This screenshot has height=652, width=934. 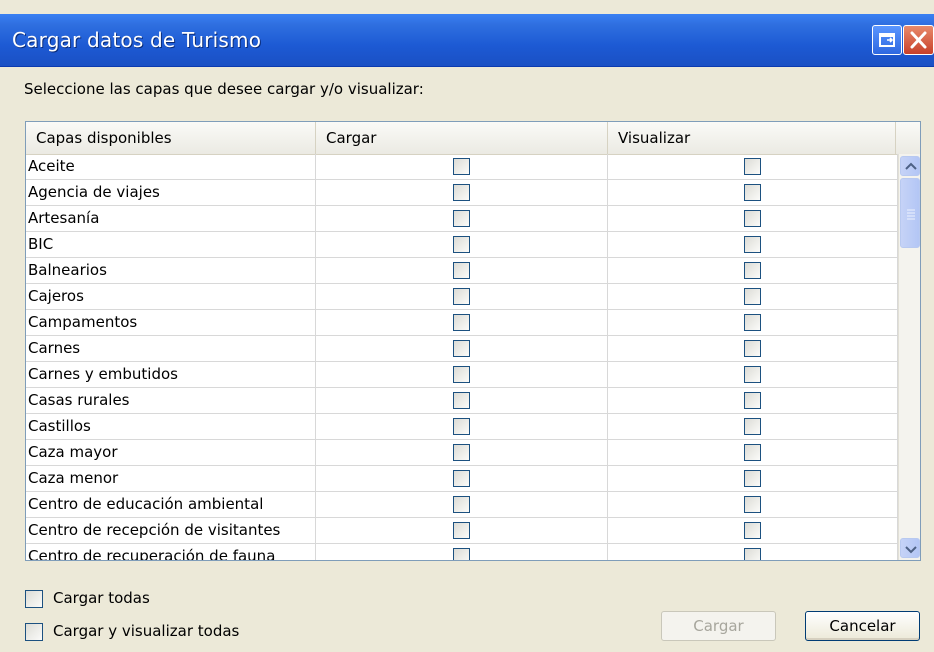 What do you see at coordinates (34, 632) in the screenshot?
I see `load-view-all-checkbox` at bounding box center [34, 632].